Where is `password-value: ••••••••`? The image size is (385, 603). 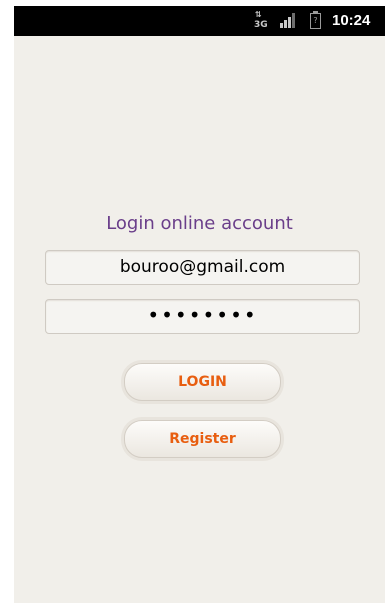 password-value: •••••••• is located at coordinates (202, 315).